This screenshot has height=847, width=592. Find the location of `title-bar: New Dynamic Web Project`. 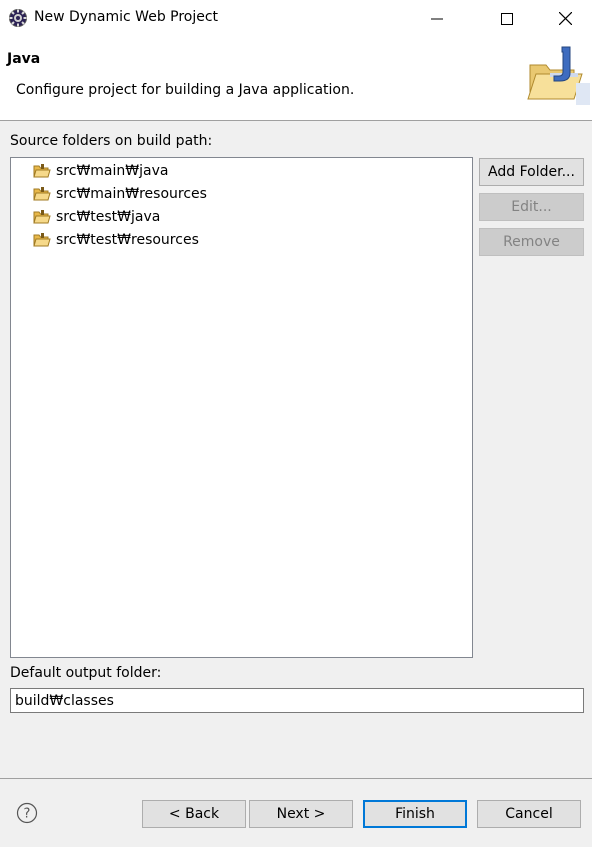

title-bar: New Dynamic Web Project is located at coordinates (296, 18).